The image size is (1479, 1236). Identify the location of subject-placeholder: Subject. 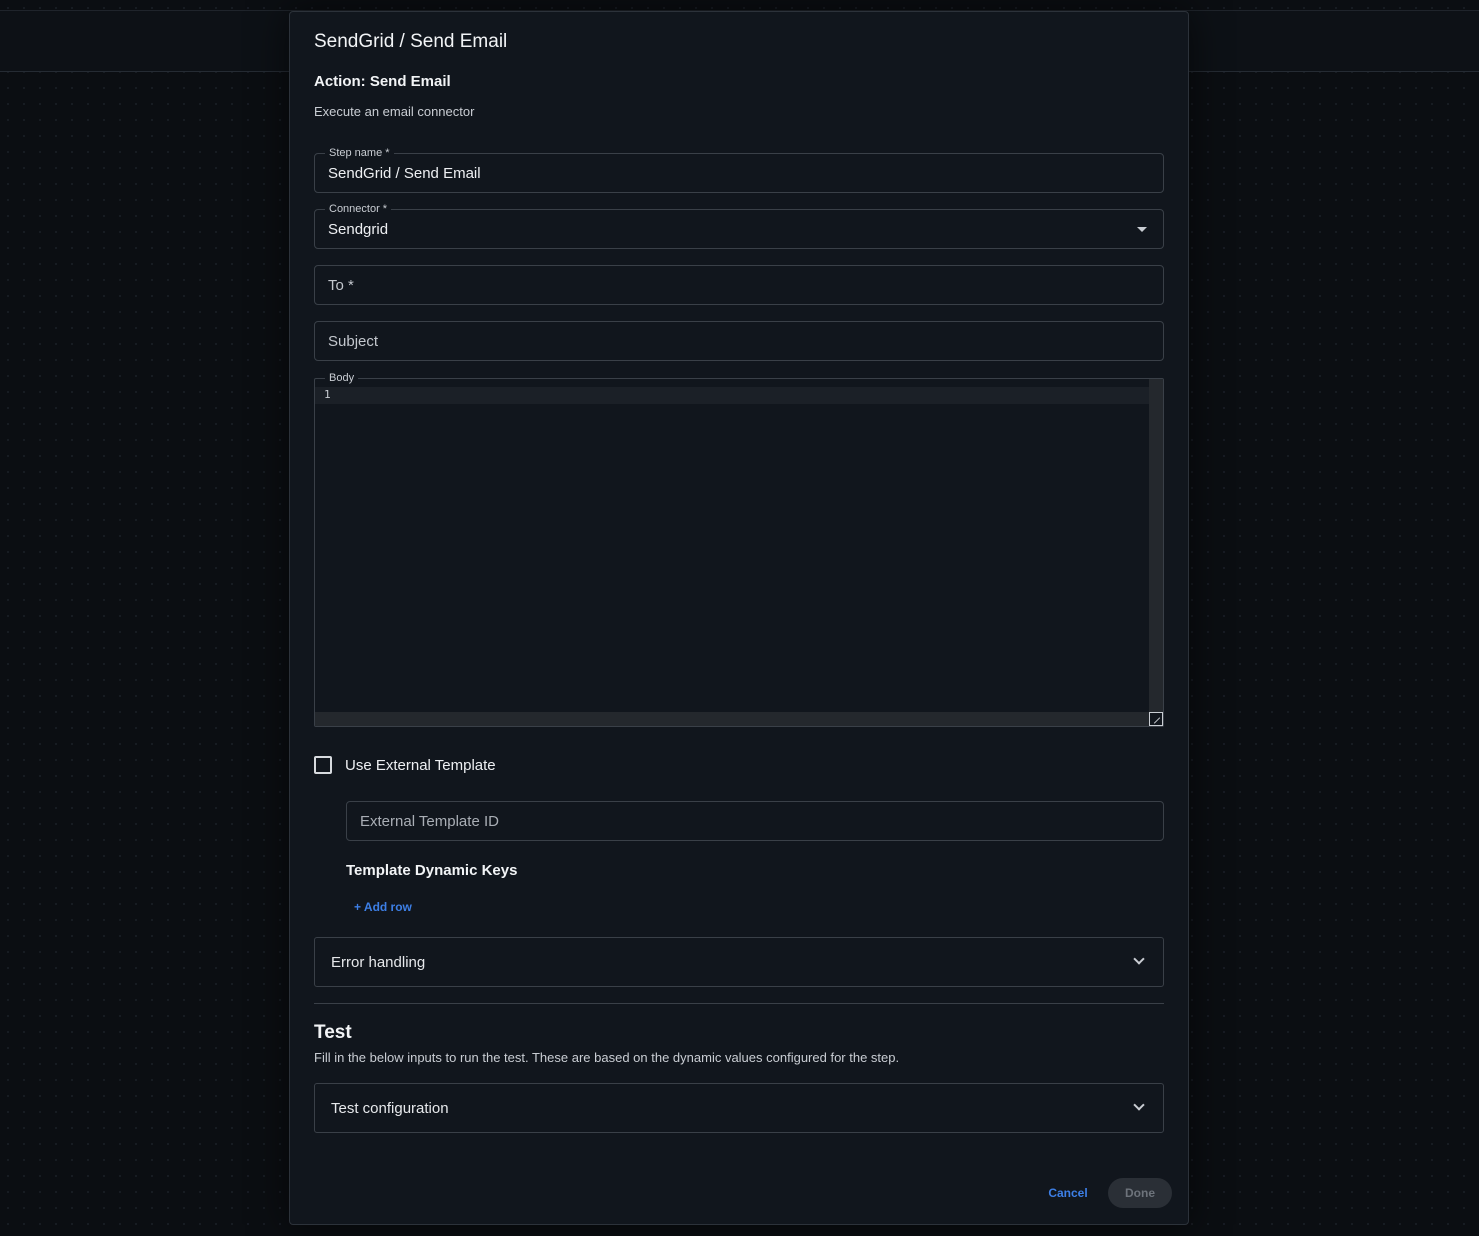
(353, 341).